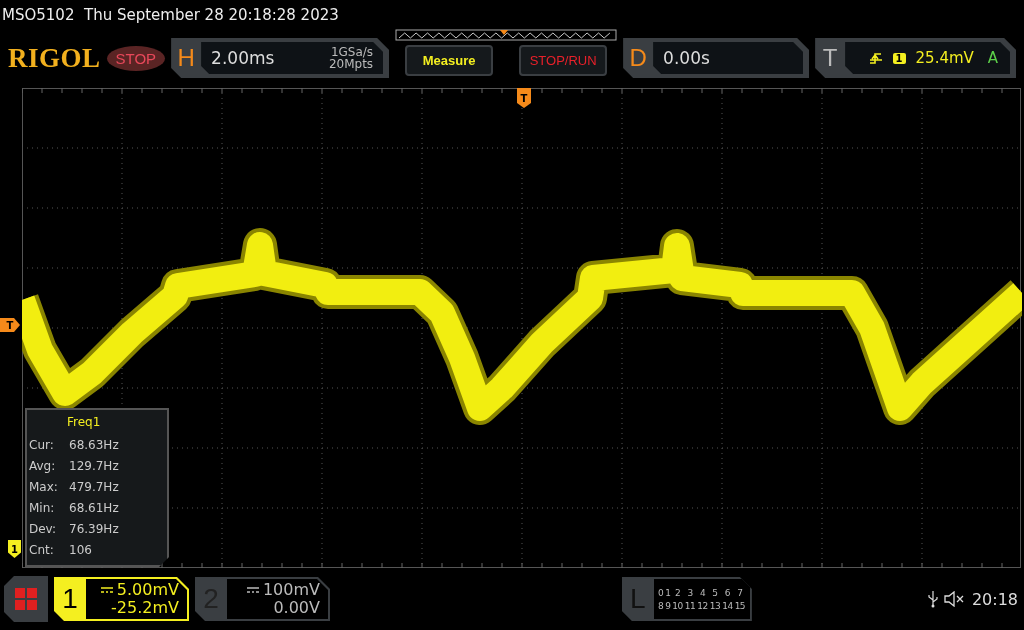 The image size is (1024, 630). I want to click on run-status-badge: STOP, so click(136, 58).